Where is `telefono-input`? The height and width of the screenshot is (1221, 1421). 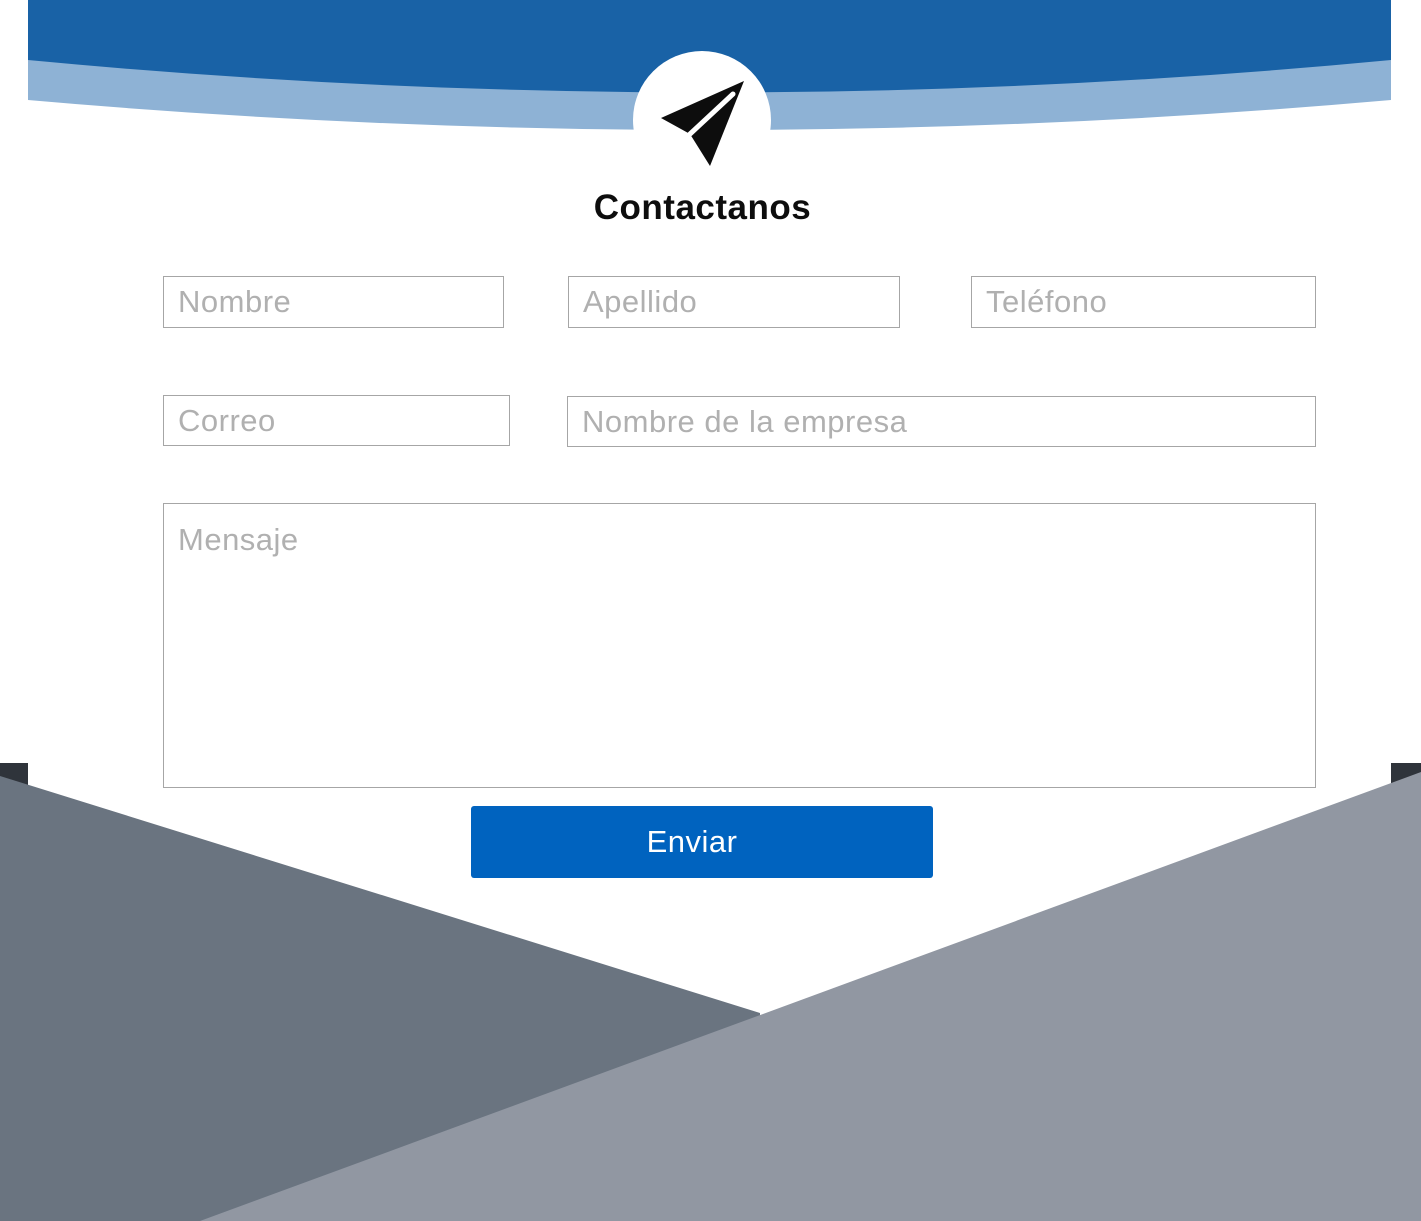 telefono-input is located at coordinates (1143, 302).